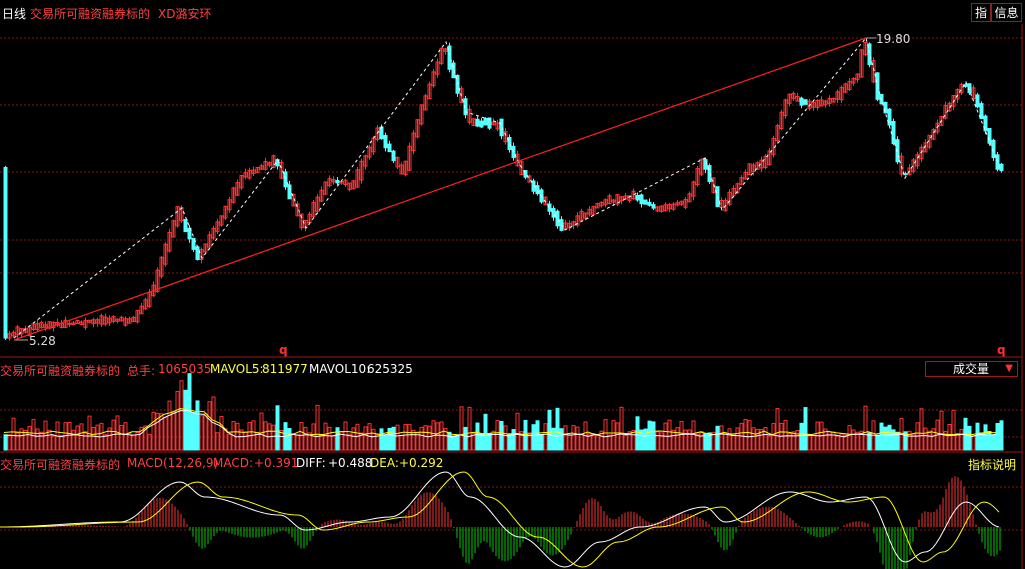 The height and width of the screenshot is (569, 1025). Describe the element at coordinates (1009, 369) in the screenshot. I see `dropdown-arrow-icon: ▼` at that location.